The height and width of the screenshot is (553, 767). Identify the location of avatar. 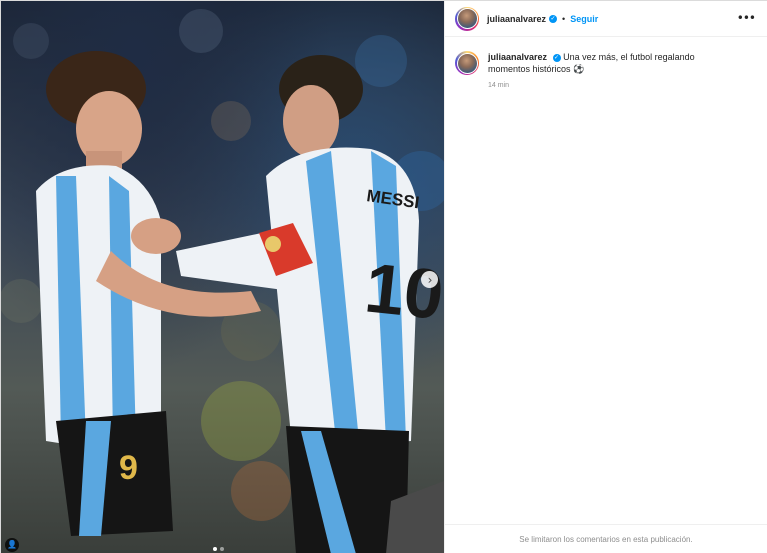
(467, 18).